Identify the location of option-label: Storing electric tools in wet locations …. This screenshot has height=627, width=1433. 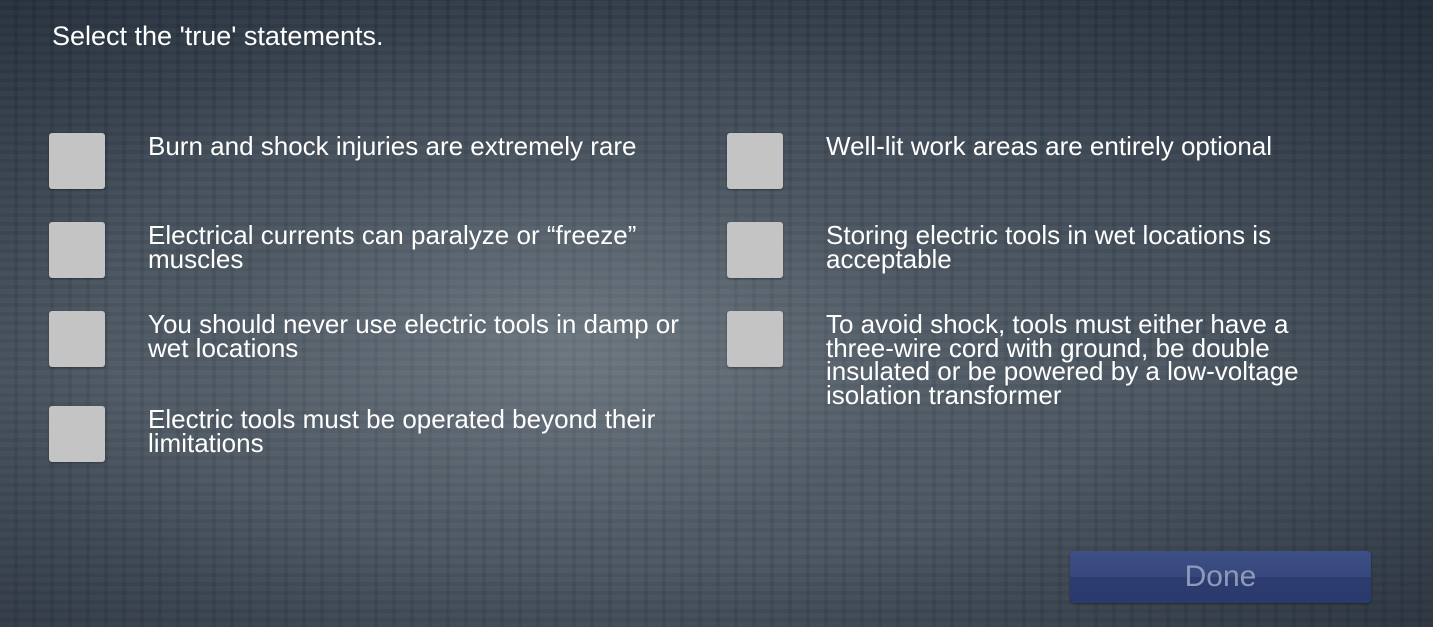
(1049, 247).